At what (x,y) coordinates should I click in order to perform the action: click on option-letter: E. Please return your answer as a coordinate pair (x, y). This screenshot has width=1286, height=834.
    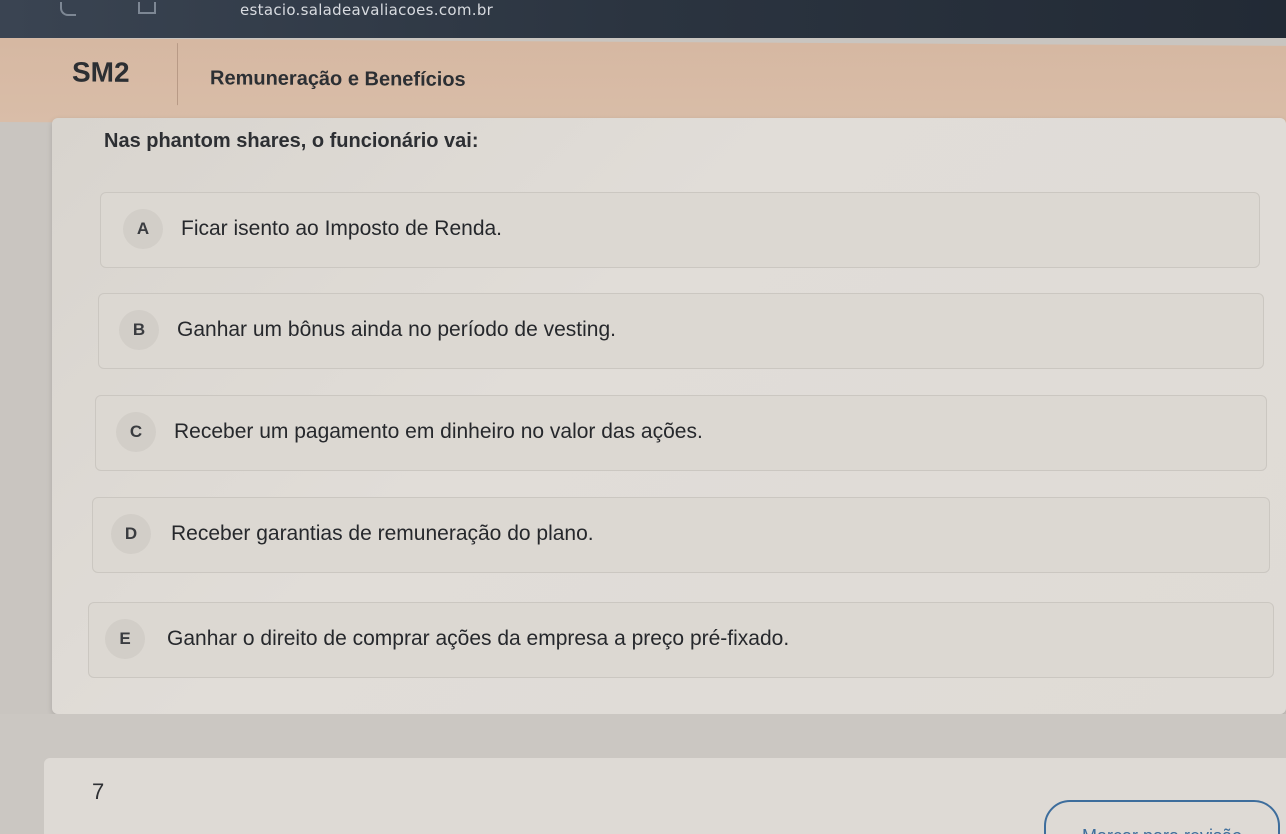
    Looking at the image, I should click on (125, 639).